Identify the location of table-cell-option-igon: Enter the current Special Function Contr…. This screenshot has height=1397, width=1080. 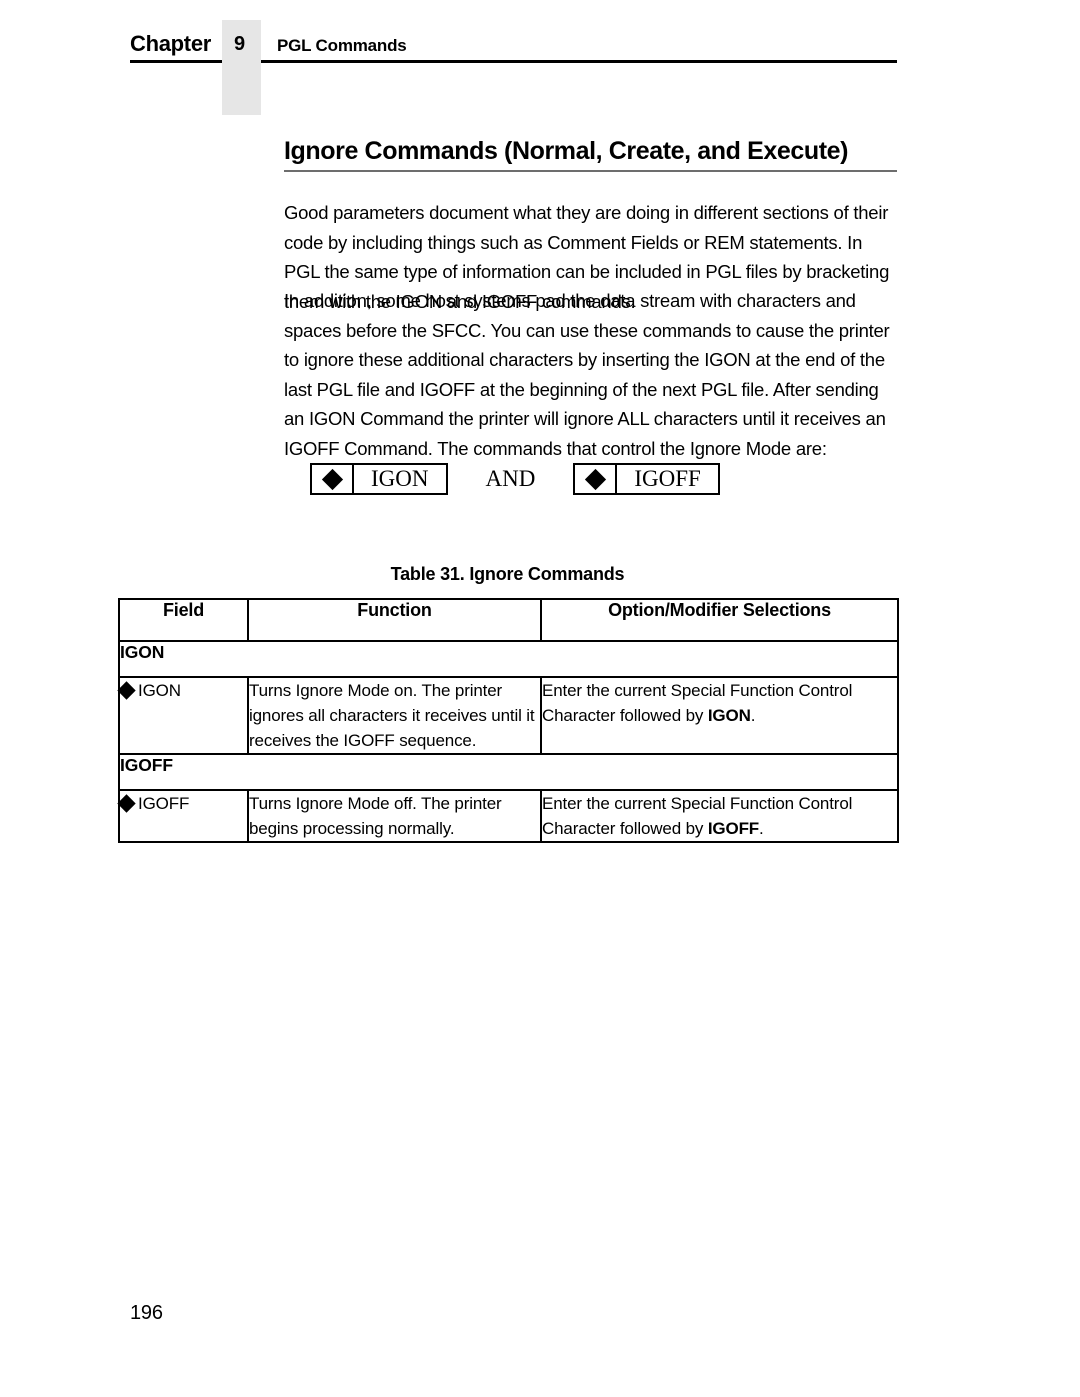
(719, 715).